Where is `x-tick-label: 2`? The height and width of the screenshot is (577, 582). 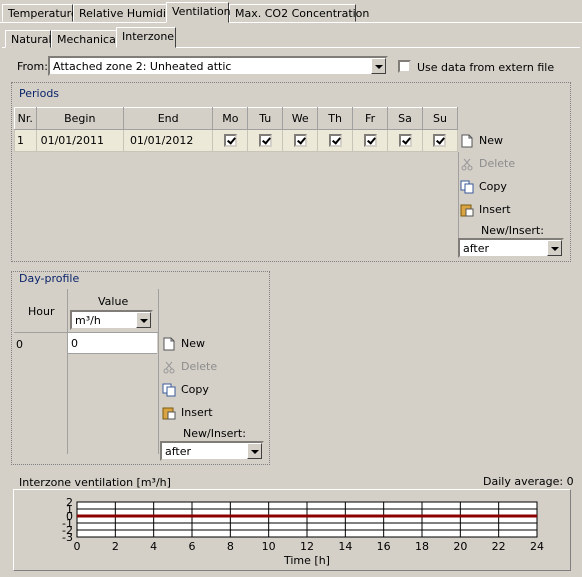 x-tick-label: 2 is located at coordinates (115, 546).